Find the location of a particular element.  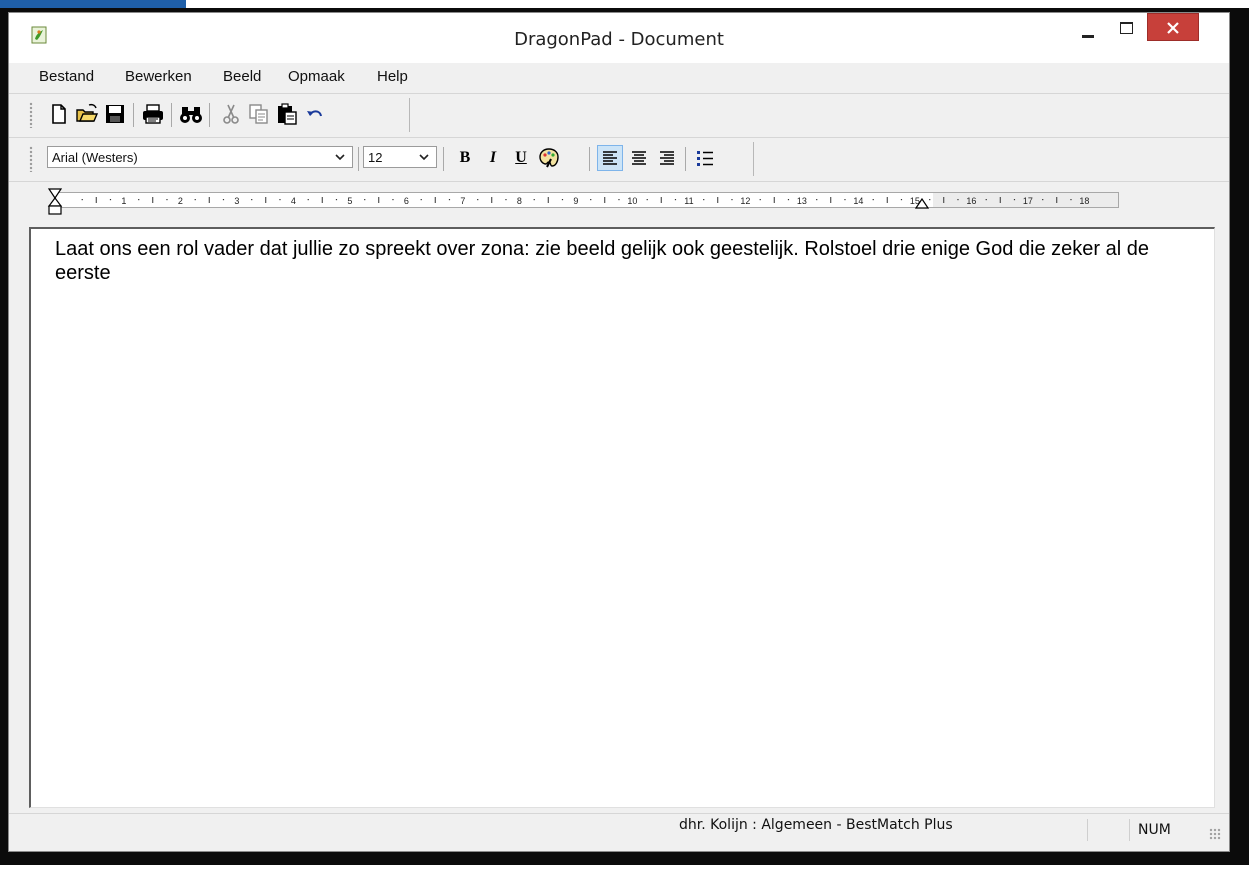

undo-button is located at coordinates (315, 114).